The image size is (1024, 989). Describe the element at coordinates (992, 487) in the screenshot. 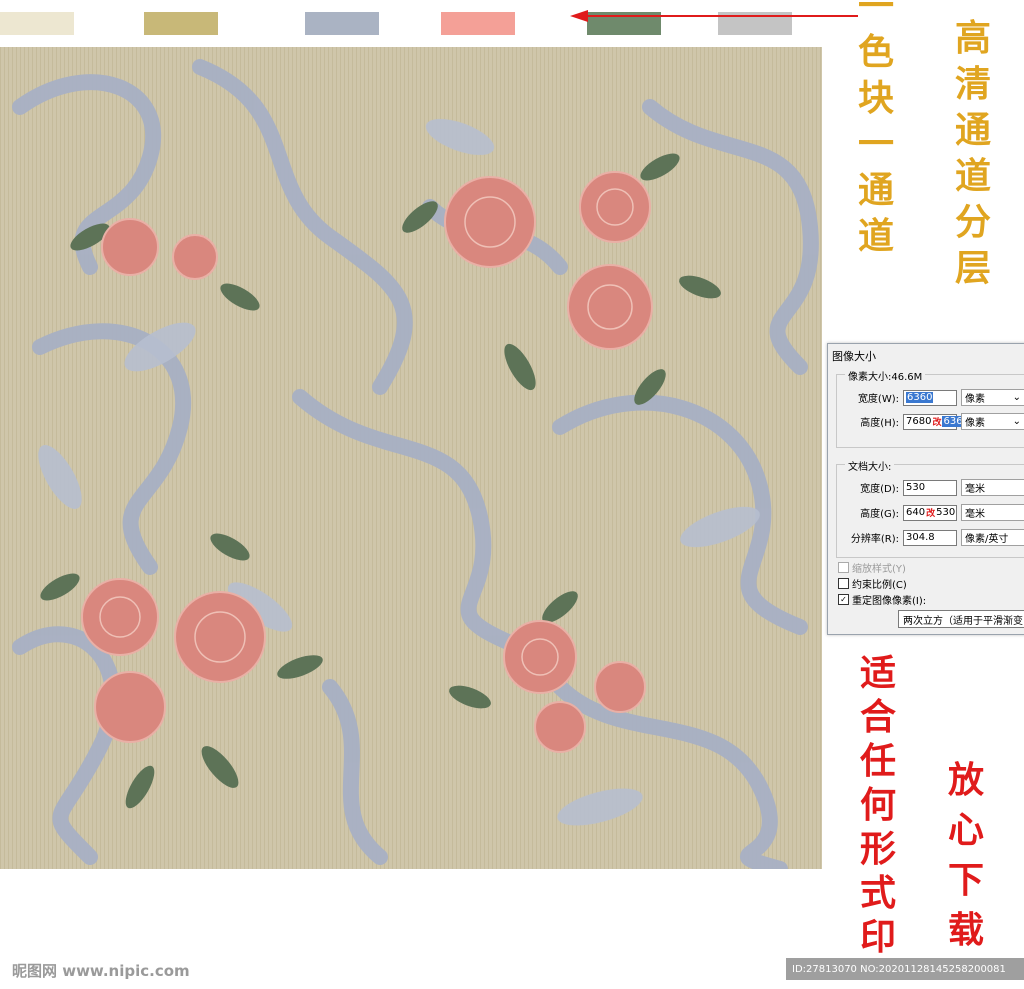

I see `doc-width-unit-select: 毫米` at that location.